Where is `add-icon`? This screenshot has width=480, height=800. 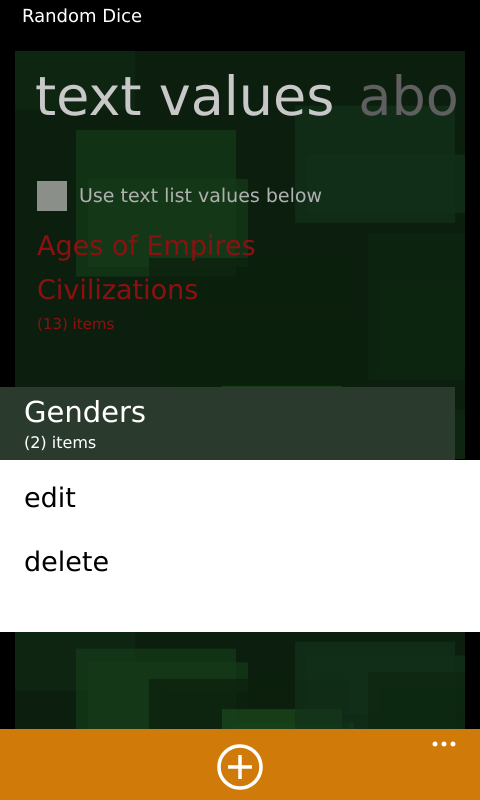
add-icon is located at coordinates (240, 767).